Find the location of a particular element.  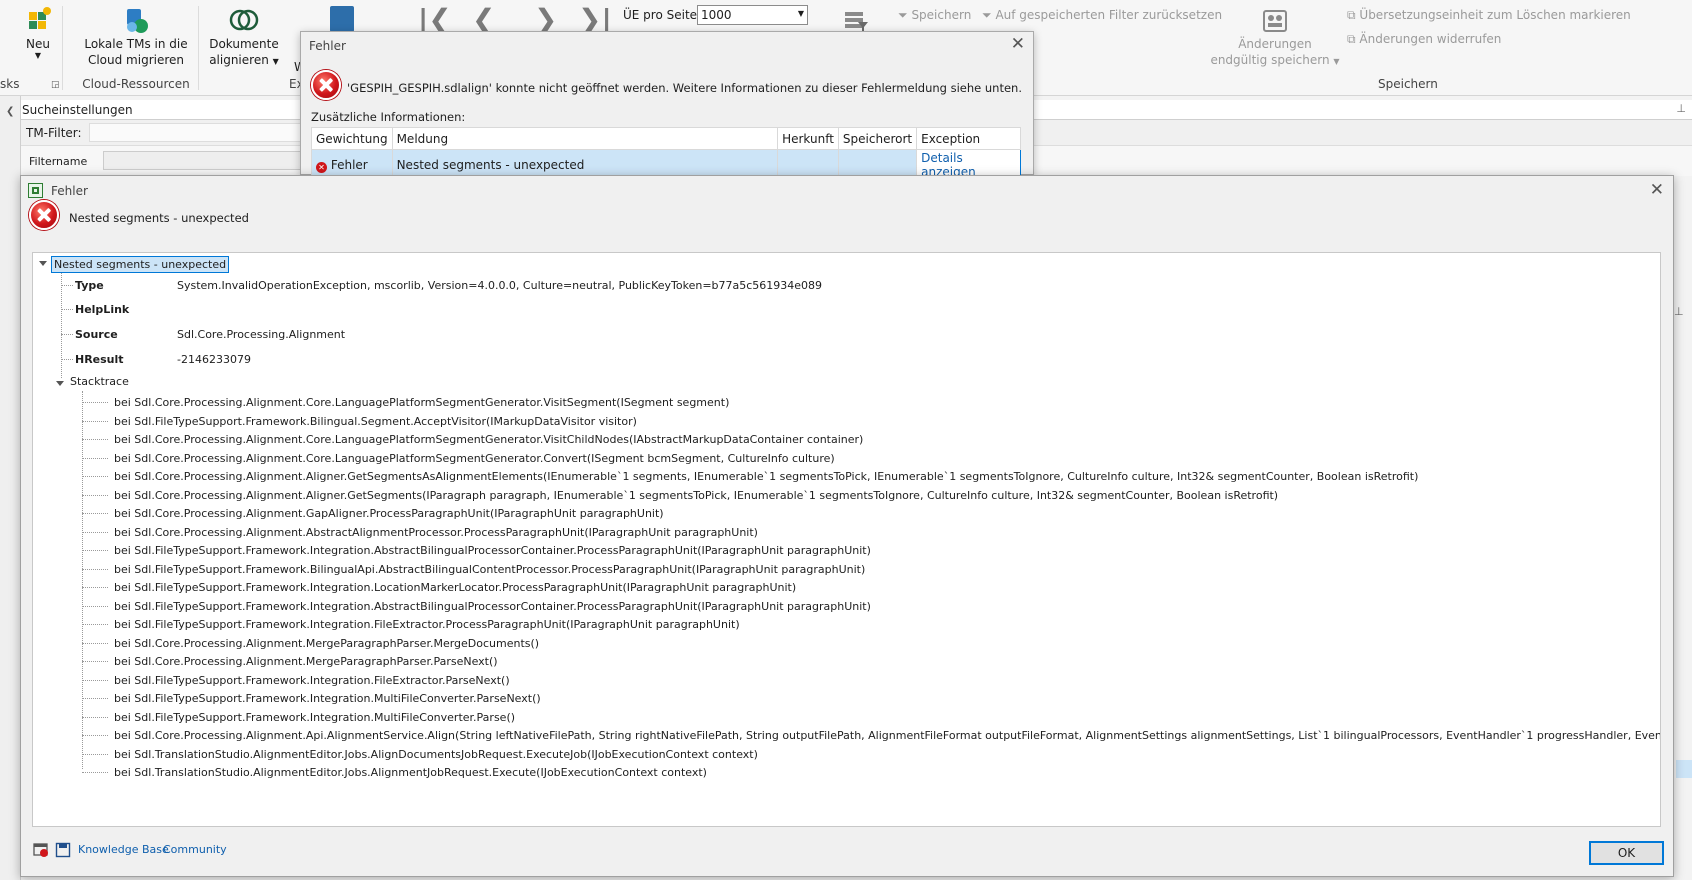

column-header-speicherort: Speicherort is located at coordinates (877, 138).